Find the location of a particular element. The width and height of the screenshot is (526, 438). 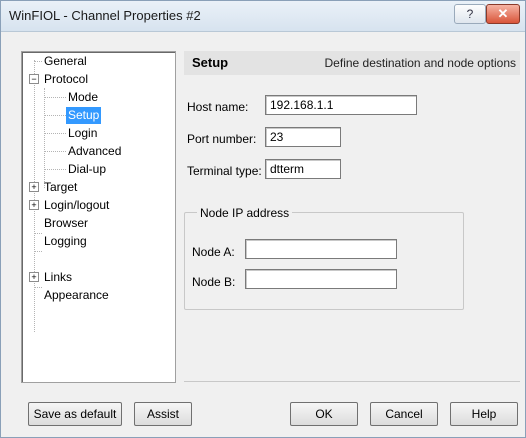

host-name-label: Host name: is located at coordinates (218, 107).